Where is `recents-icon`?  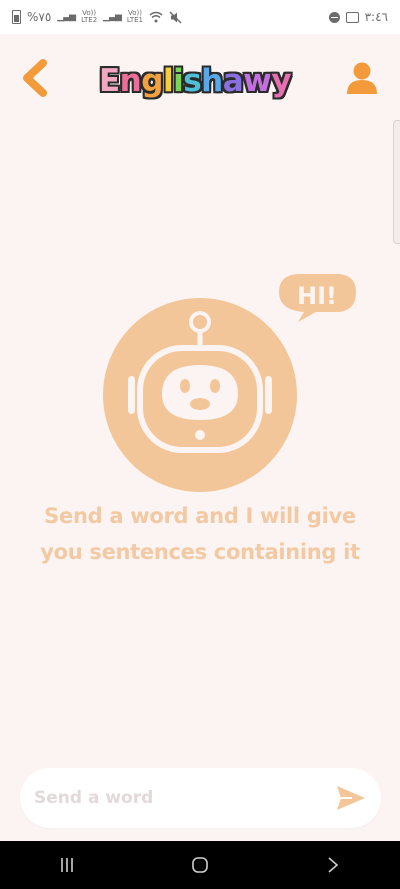 recents-icon is located at coordinates (66, 865).